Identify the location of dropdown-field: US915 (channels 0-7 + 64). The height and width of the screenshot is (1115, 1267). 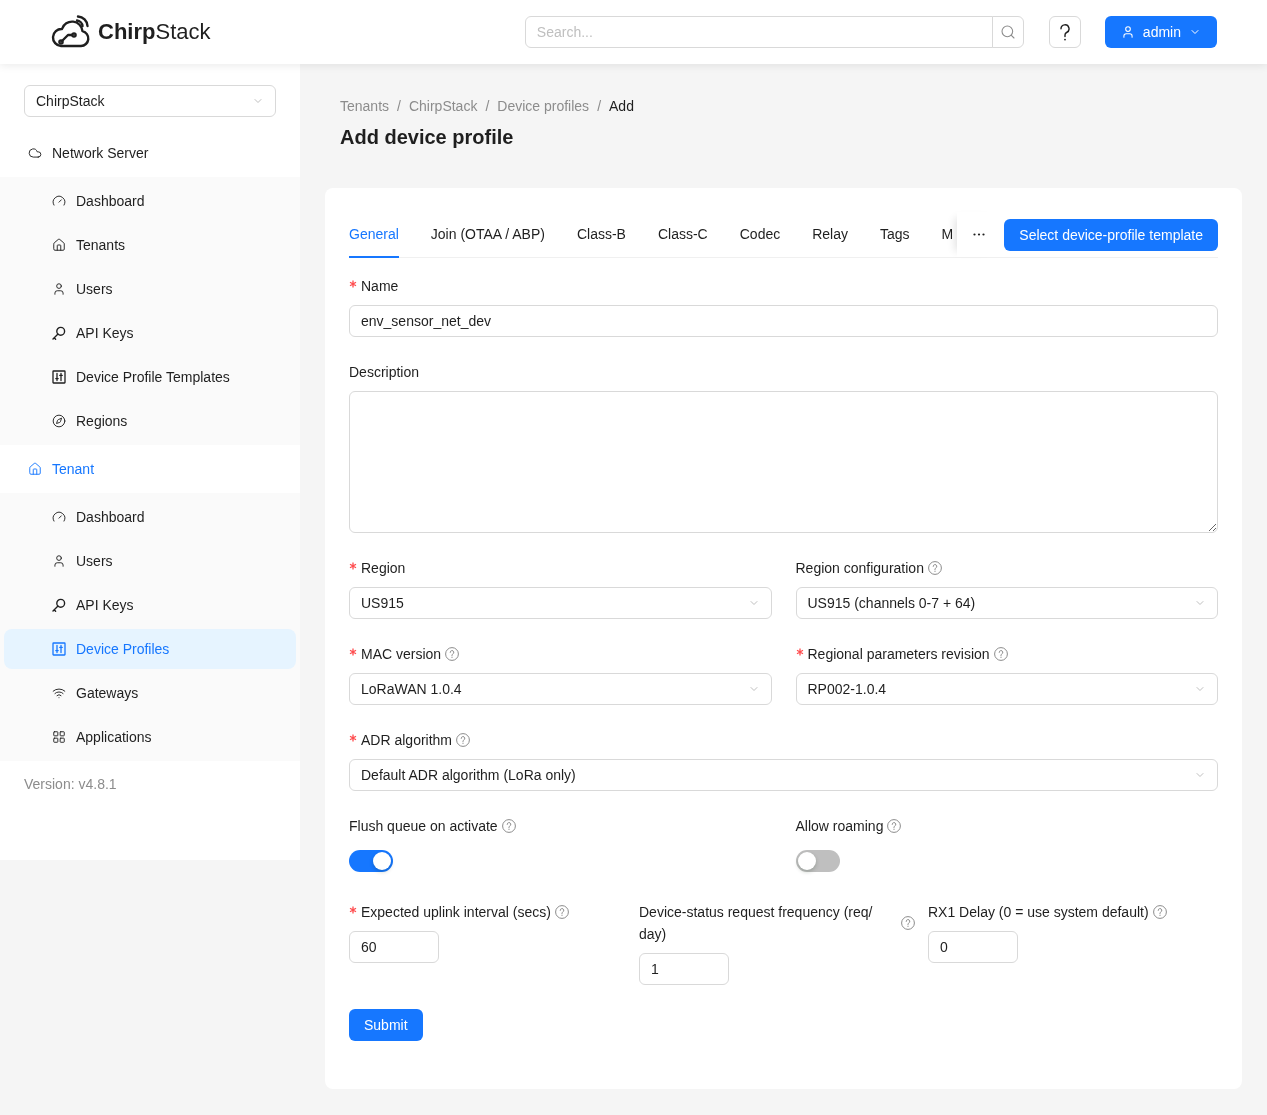
(1006, 603).